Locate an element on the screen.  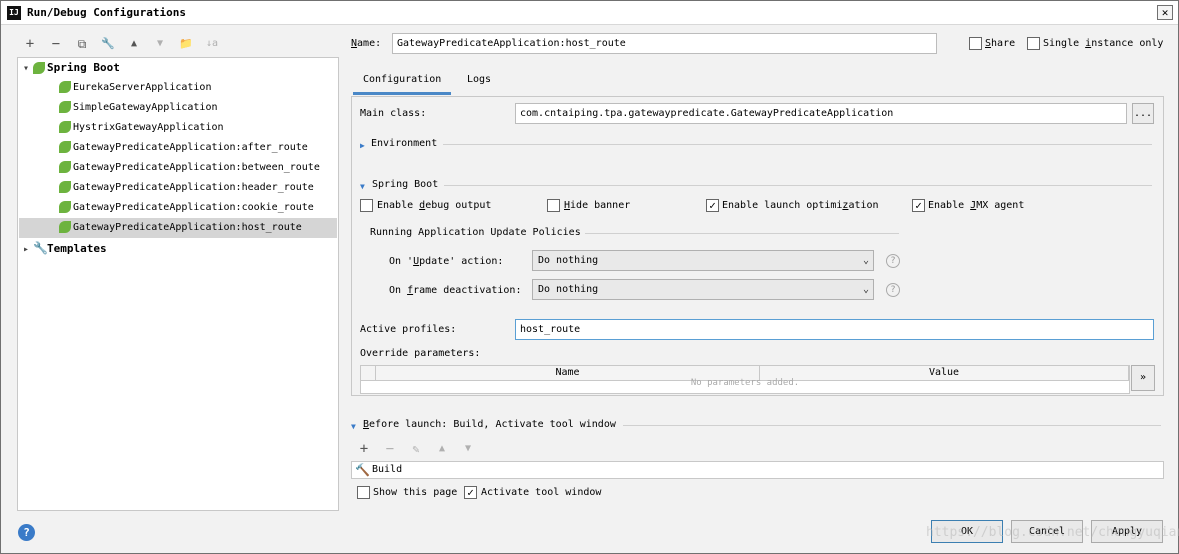
tree-item: SimpleGatewayApplication is located at coordinates (178, 108).